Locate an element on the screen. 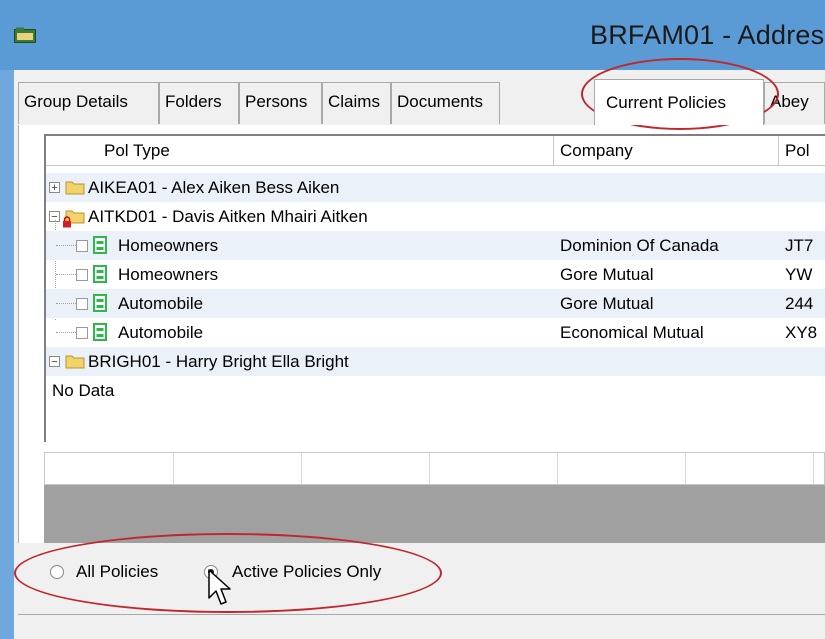 This screenshot has height=639, width=825. group-row-aitkd01: − AITKD01 - Davis Aitken Mhairi Aitken is located at coordinates (435, 216).